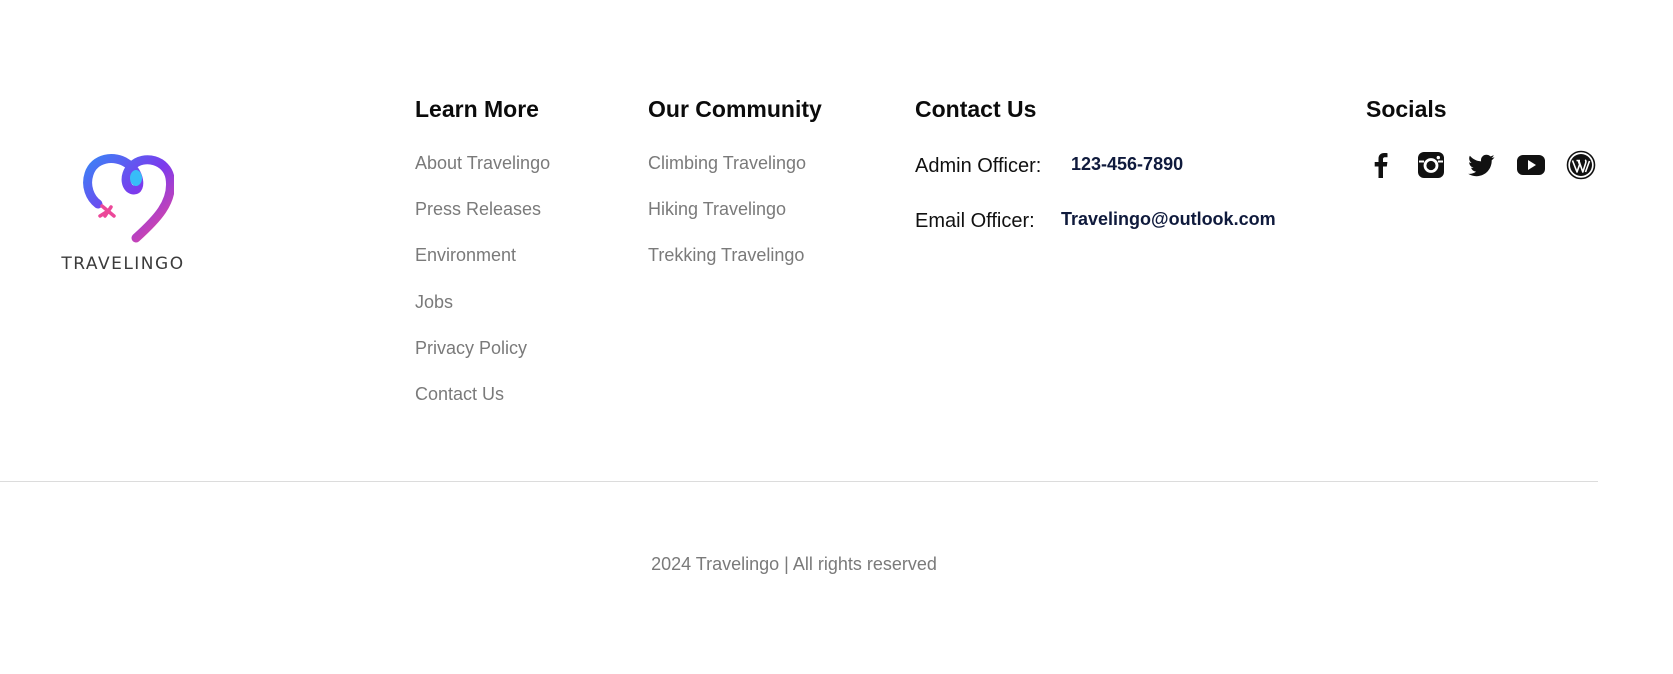  Describe the element at coordinates (128, 198) in the screenshot. I see `heart-plane-logo-icon` at that location.